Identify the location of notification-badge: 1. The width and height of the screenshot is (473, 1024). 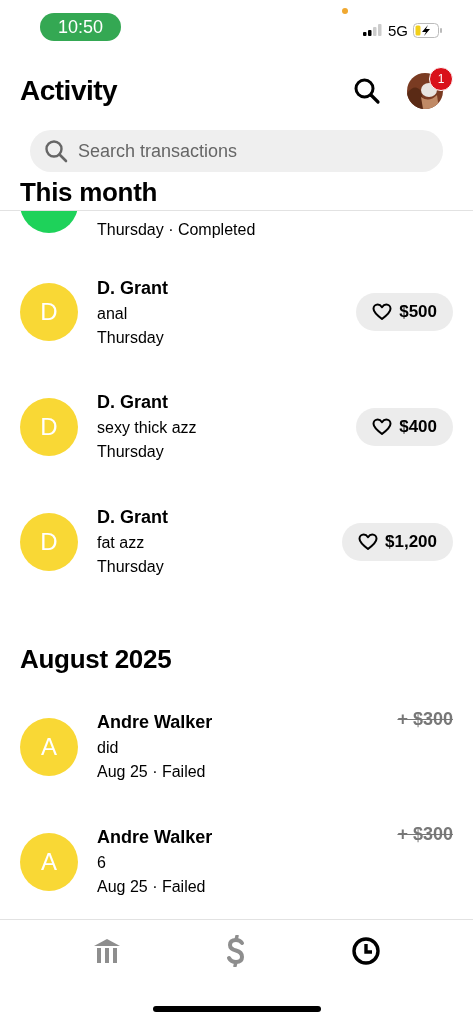
(441, 79).